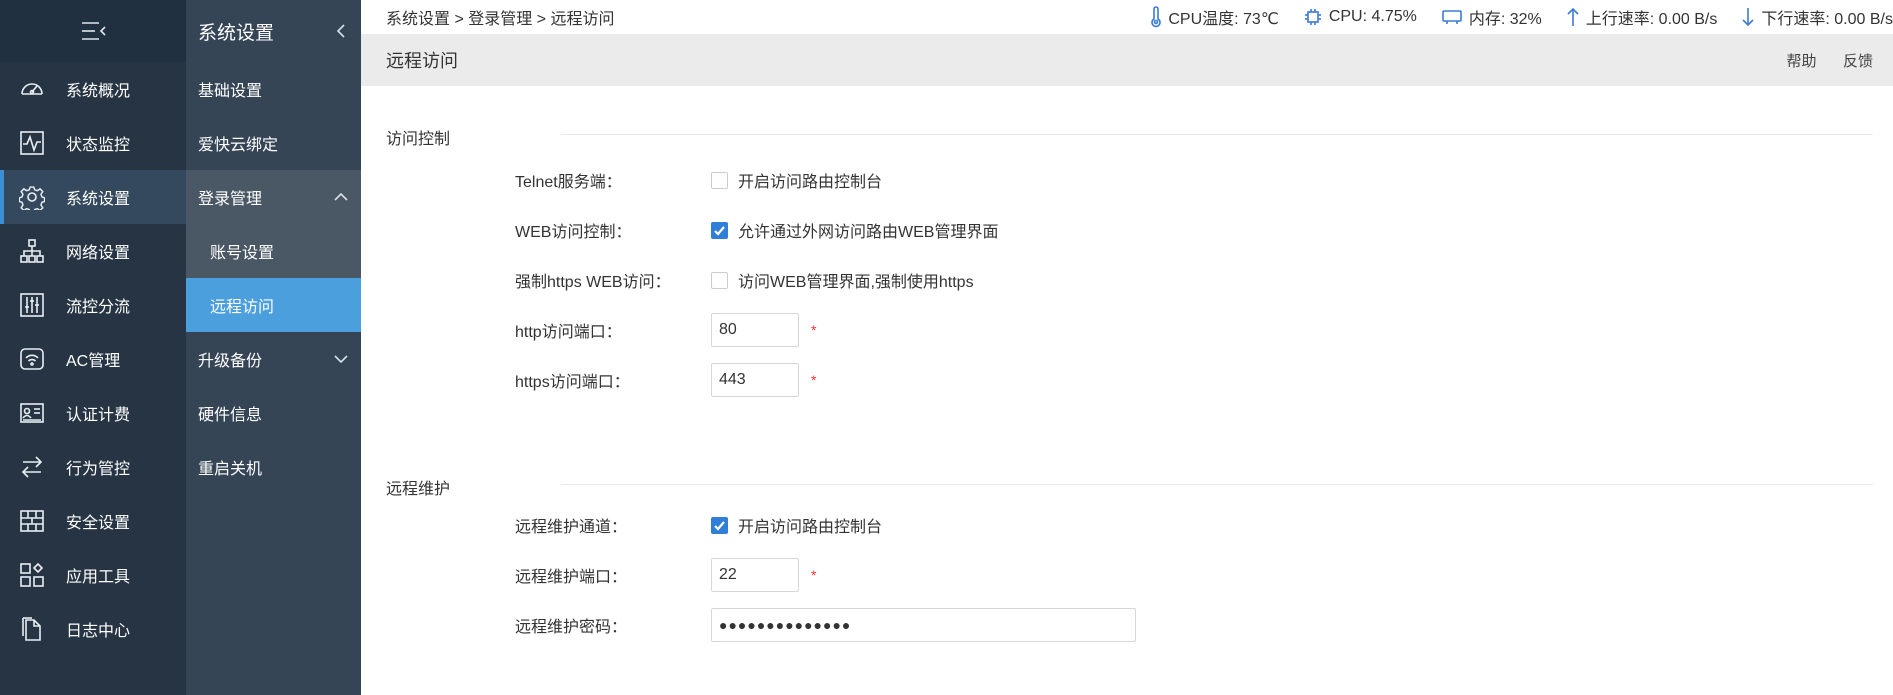  I want to click on id-card-icon, so click(32, 413).